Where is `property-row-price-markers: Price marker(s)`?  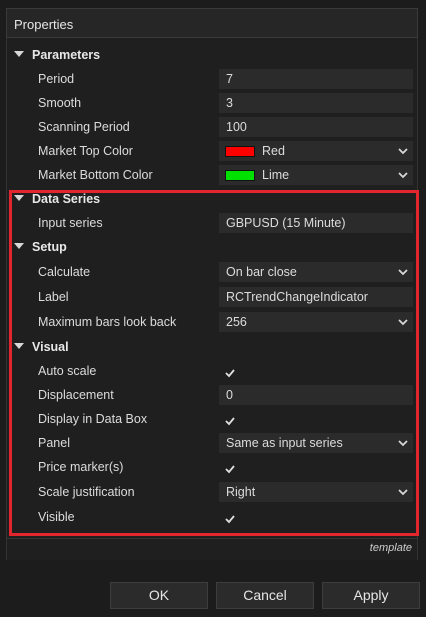 property-row-price-markers: Price marker(s) is located at coordinates (212, 467).